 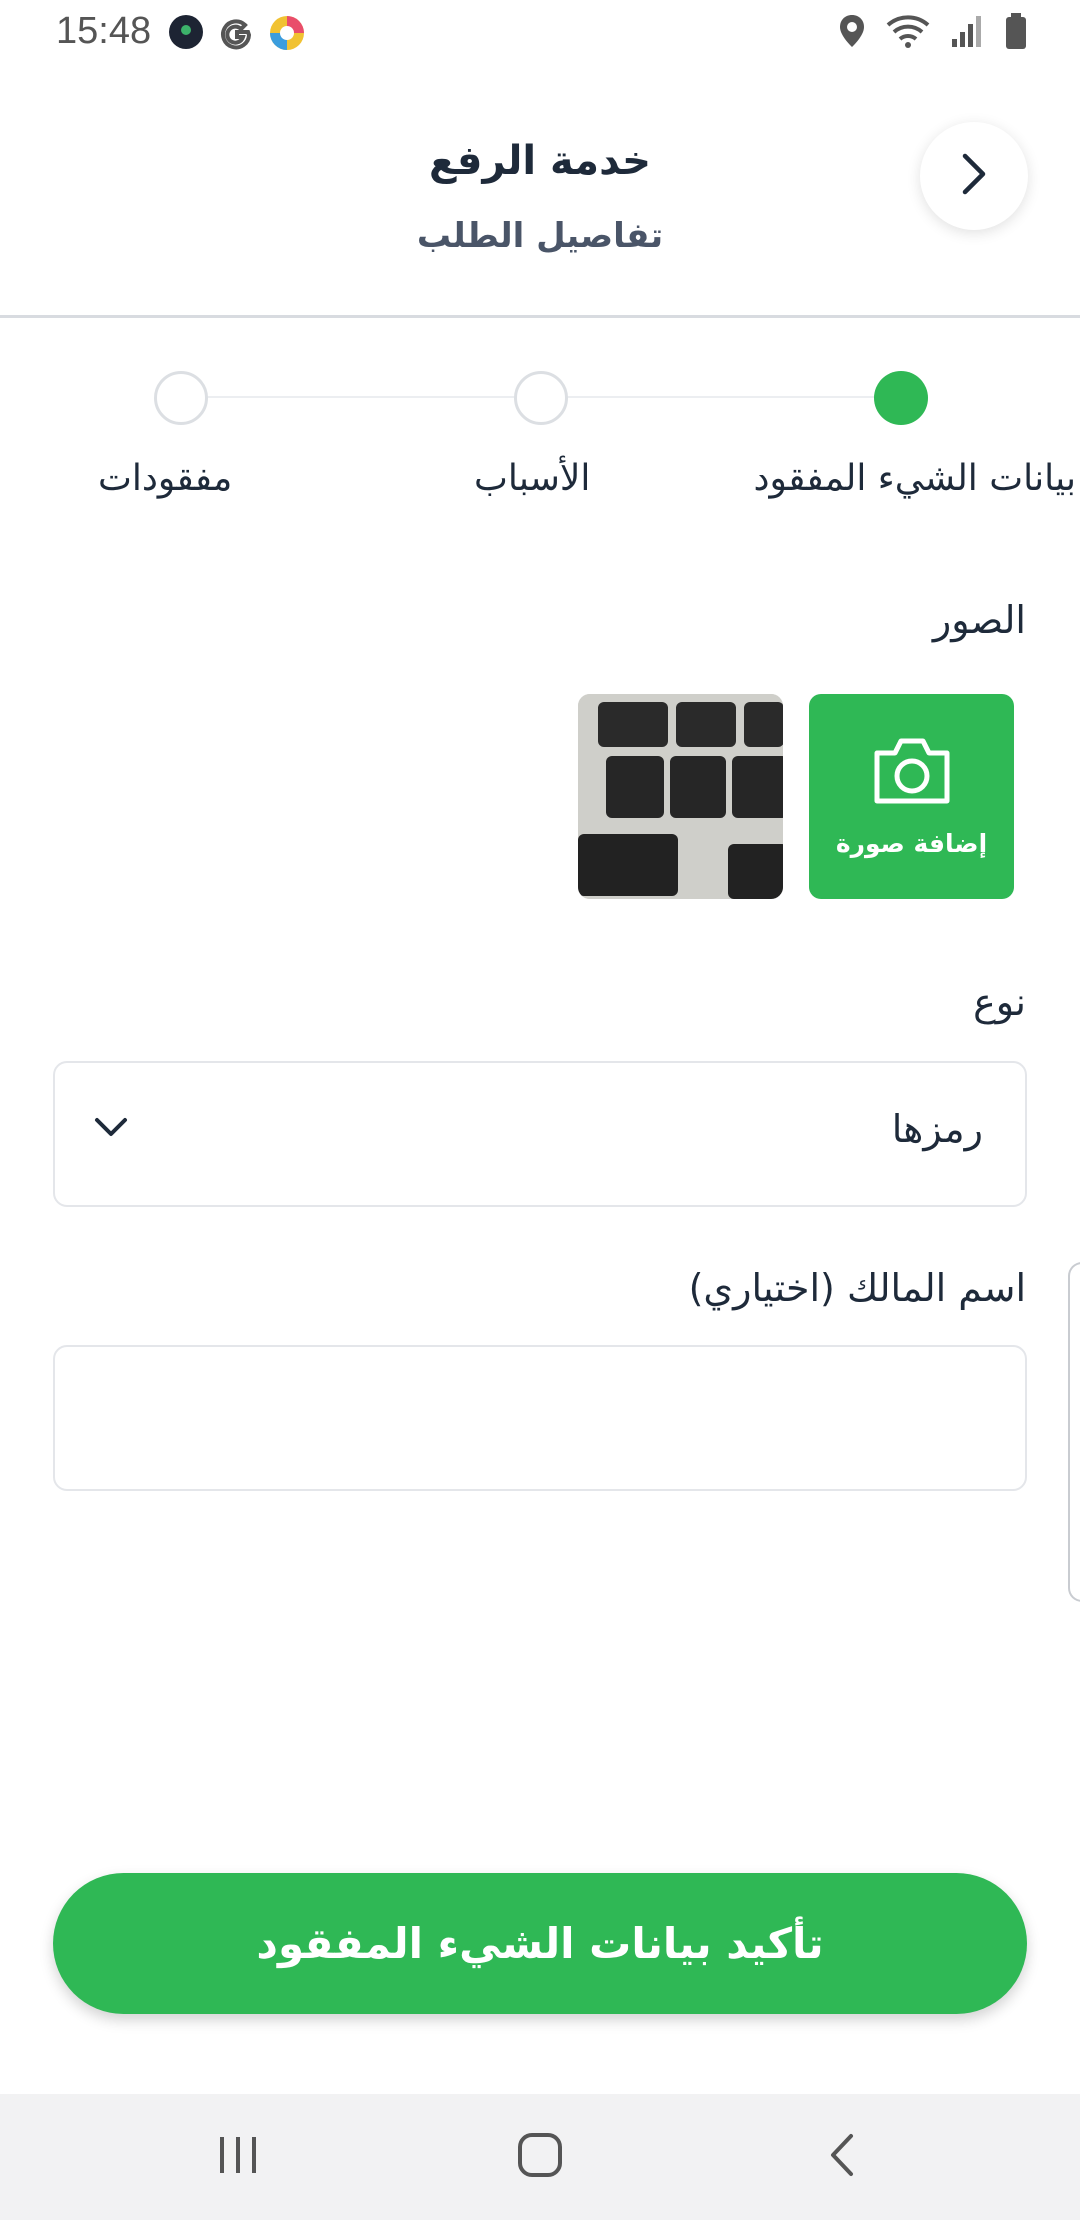 What do you see at coordinates (912, 773) in the screenshot?
I see `camera-icon` at bounding box center [912, 773].